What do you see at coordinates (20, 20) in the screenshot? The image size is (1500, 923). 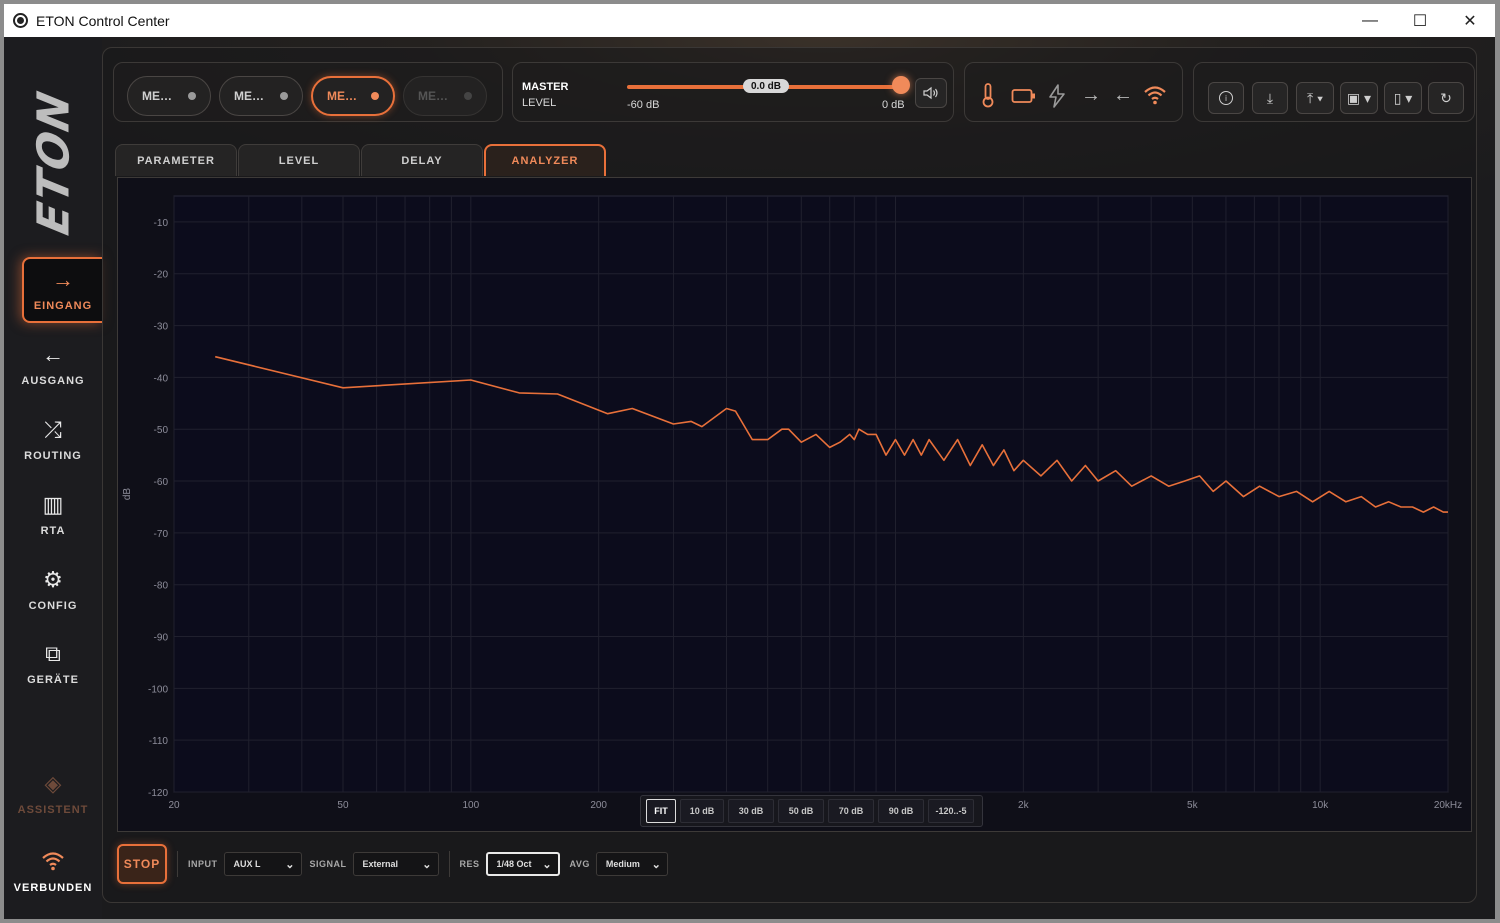 I see `app-icon` at bounding box center [20, 20].